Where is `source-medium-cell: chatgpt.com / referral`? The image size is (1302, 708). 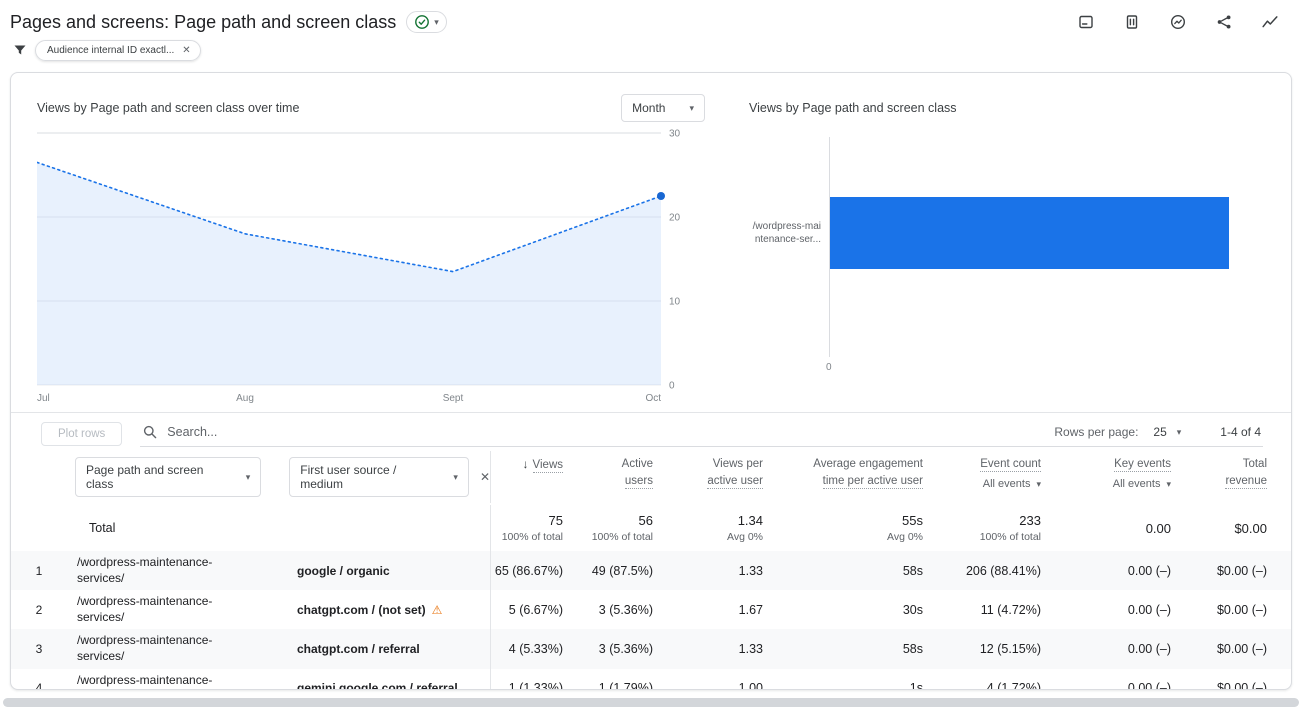 source-medium-cell: chatgpt.com / referral is located at coordinates (374, 649).